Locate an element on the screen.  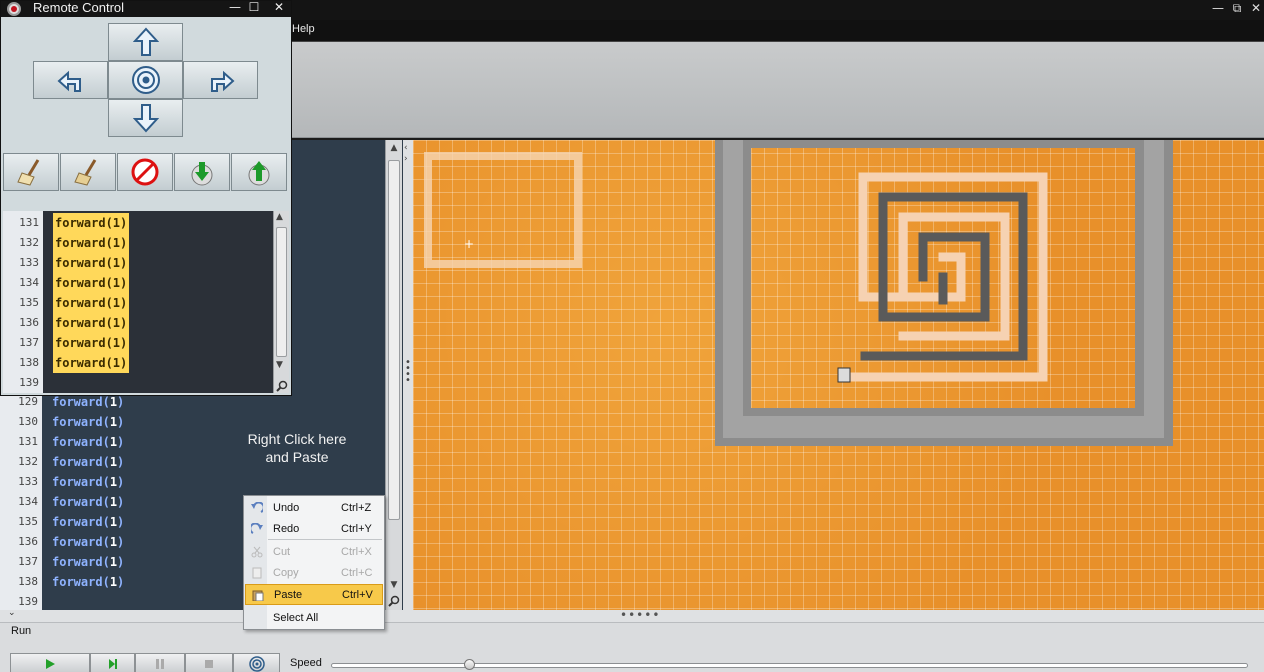
target-icon is located at coordinates (145, 80).